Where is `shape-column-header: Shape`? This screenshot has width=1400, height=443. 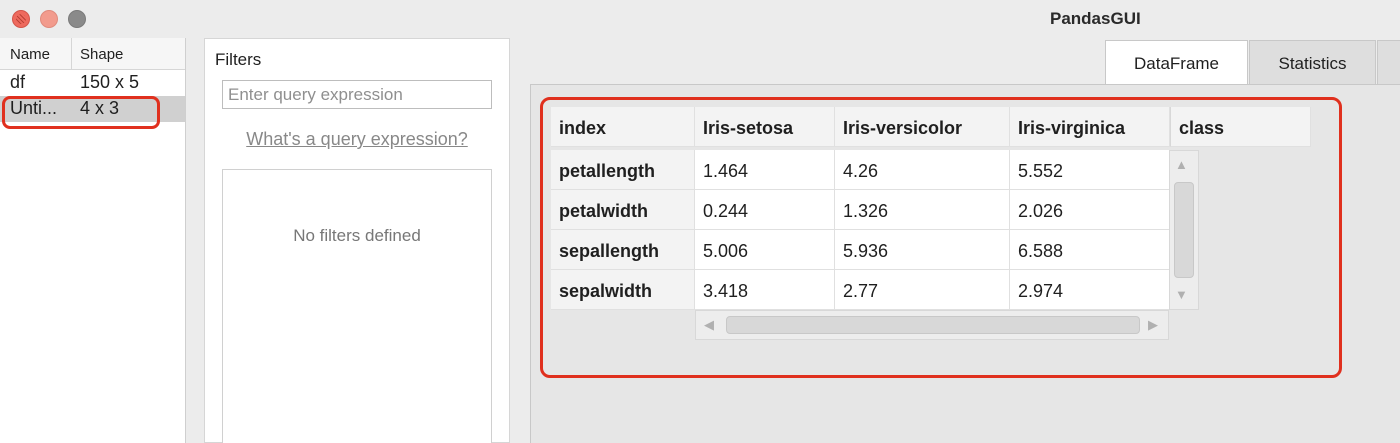
shape-column-header: Shape is located at coordinates (97, 53).